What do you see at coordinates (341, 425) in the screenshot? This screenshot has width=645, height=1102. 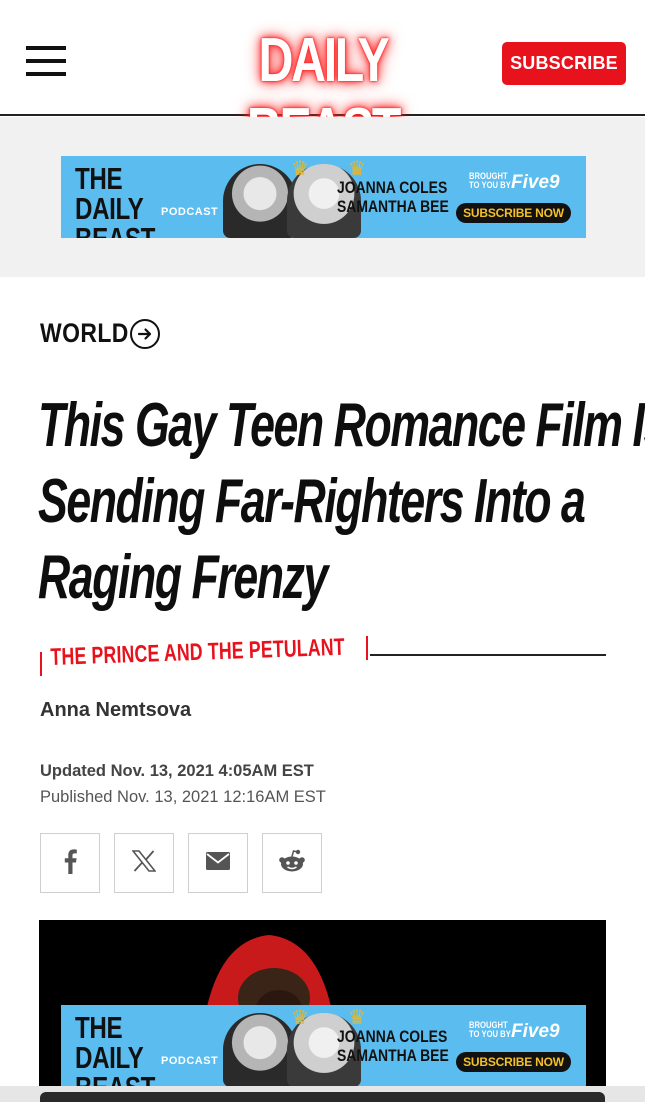 I see `headline-line: This Gay Teen Romance Film Is` at bounding box center [341, 425].